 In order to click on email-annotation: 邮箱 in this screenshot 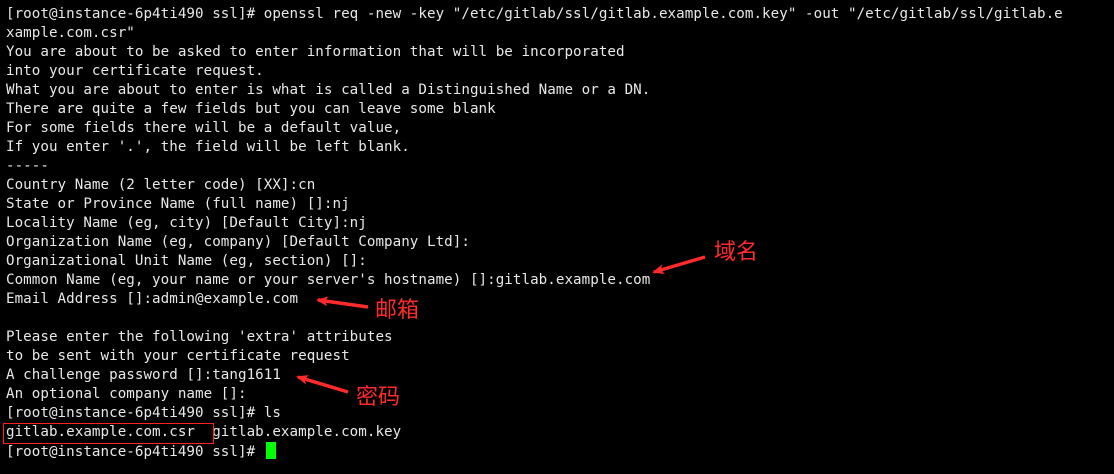, I will do `click(397, 310)`.